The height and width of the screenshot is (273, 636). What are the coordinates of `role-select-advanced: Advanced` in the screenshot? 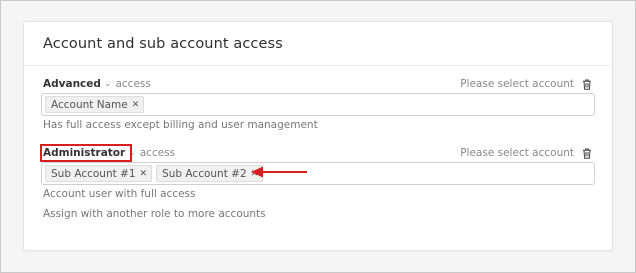 It's located at (72, 84).